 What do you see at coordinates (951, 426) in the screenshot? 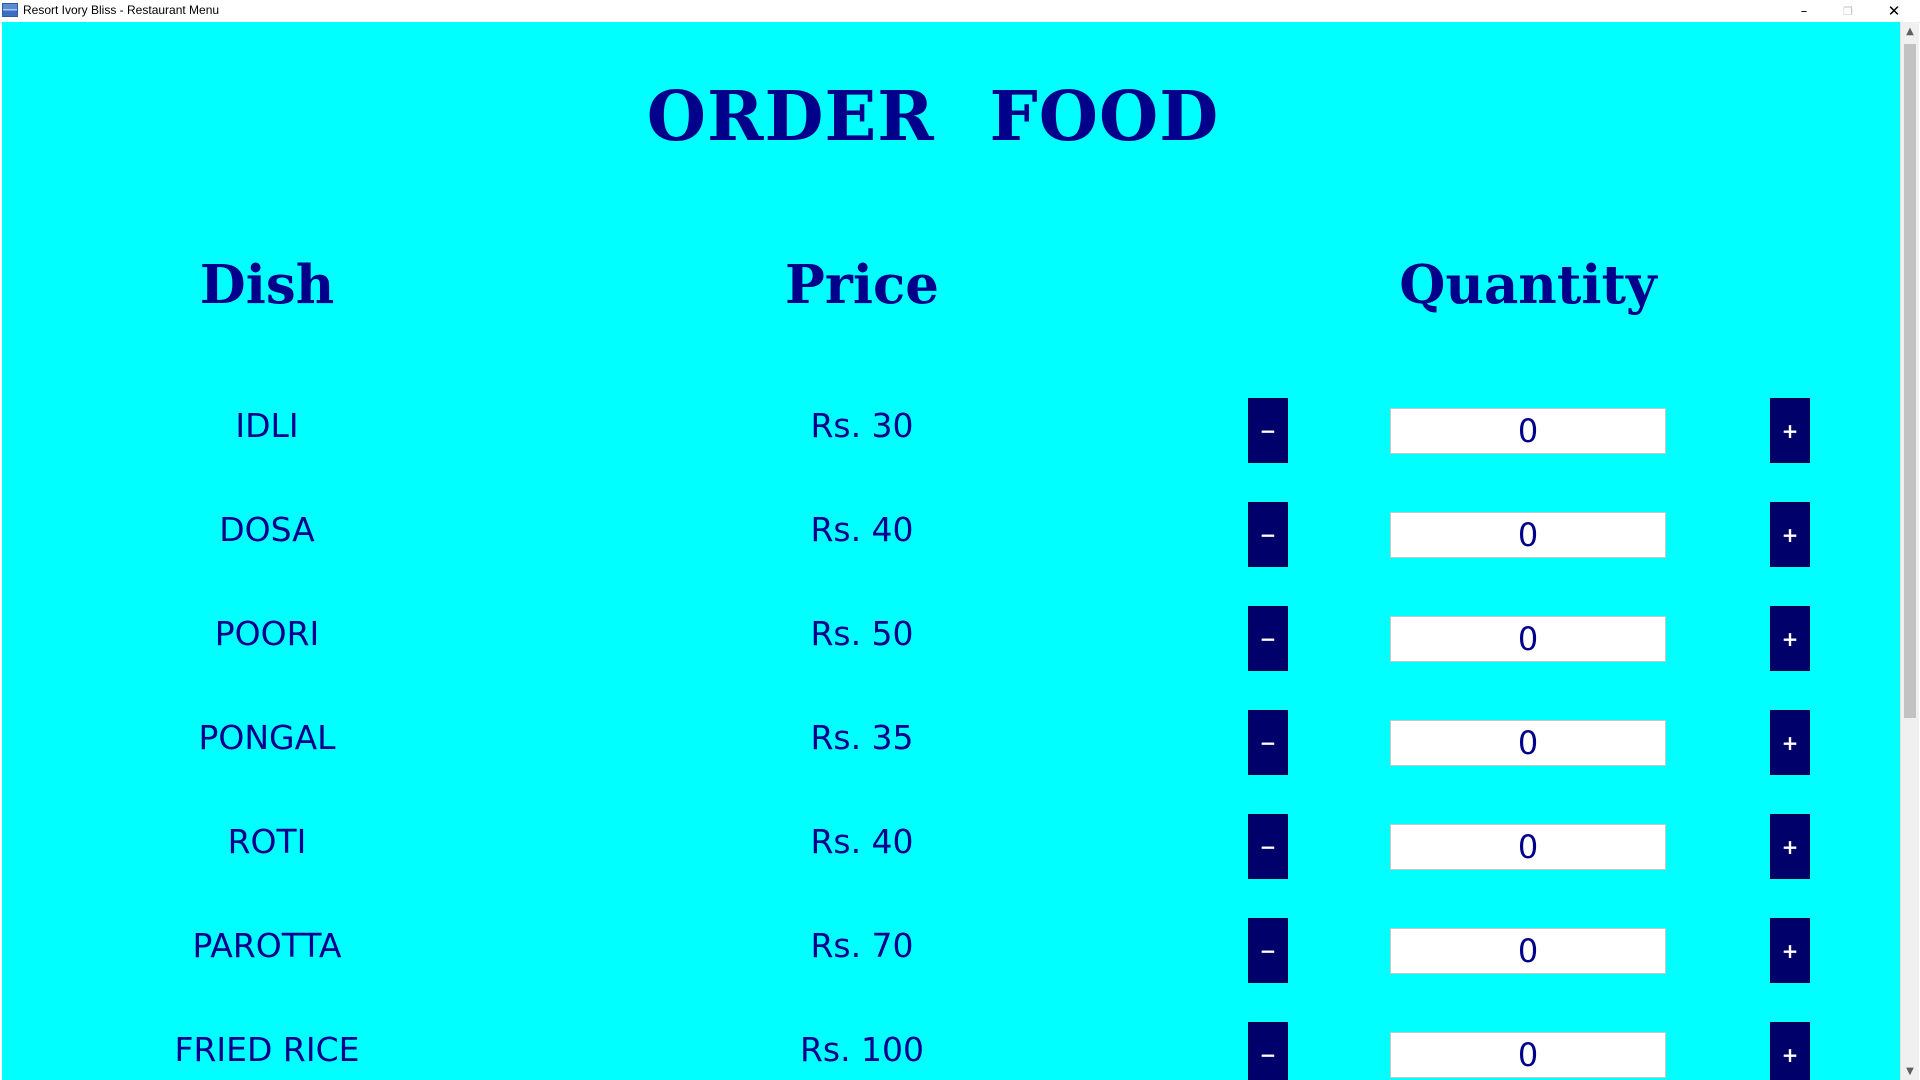
I see `menu-row: IDLI Rs. 30 − +` at bounding box center [951, 426].